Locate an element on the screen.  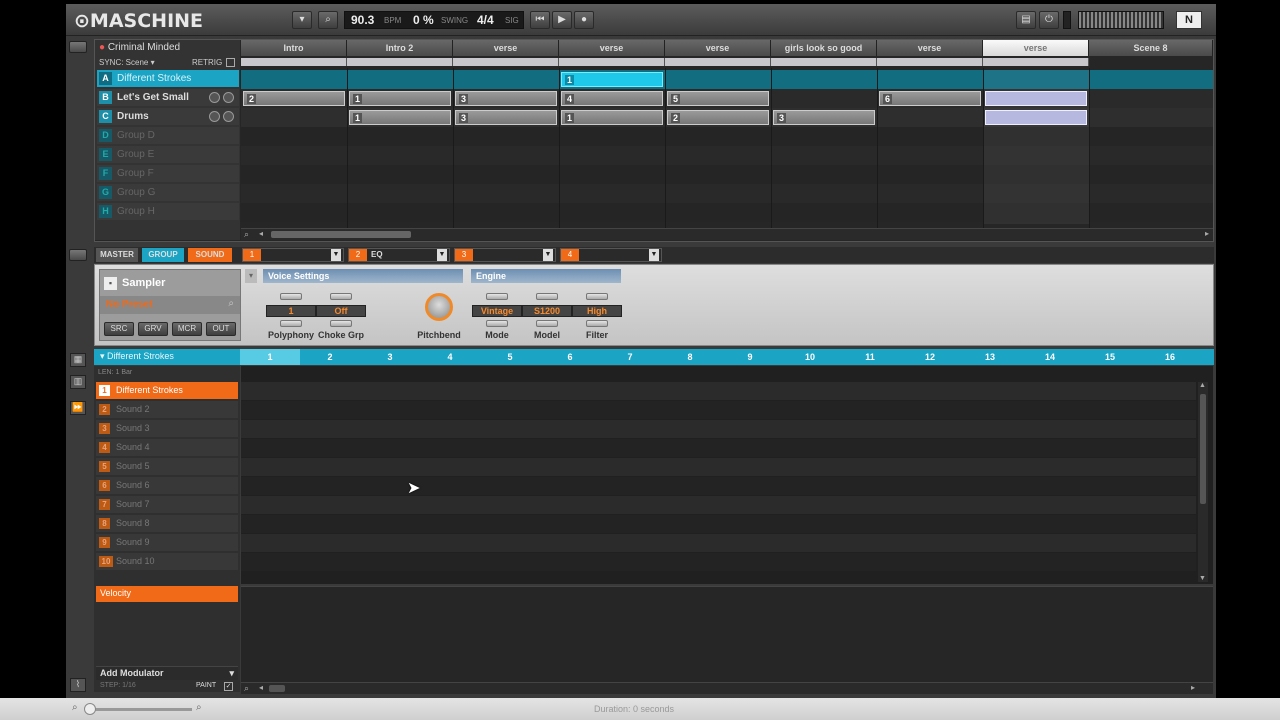
step-number: 15 is located at coordinates (1110, 357).